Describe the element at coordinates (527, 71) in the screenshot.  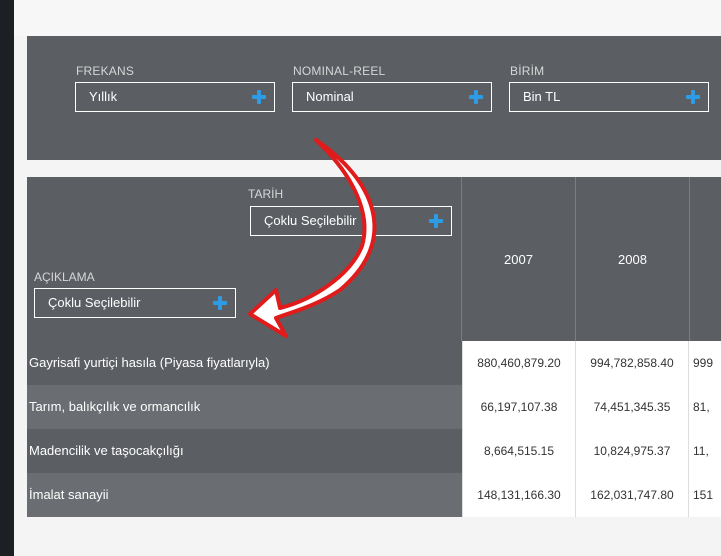
I see `filter-label: BİRİM` at that location.